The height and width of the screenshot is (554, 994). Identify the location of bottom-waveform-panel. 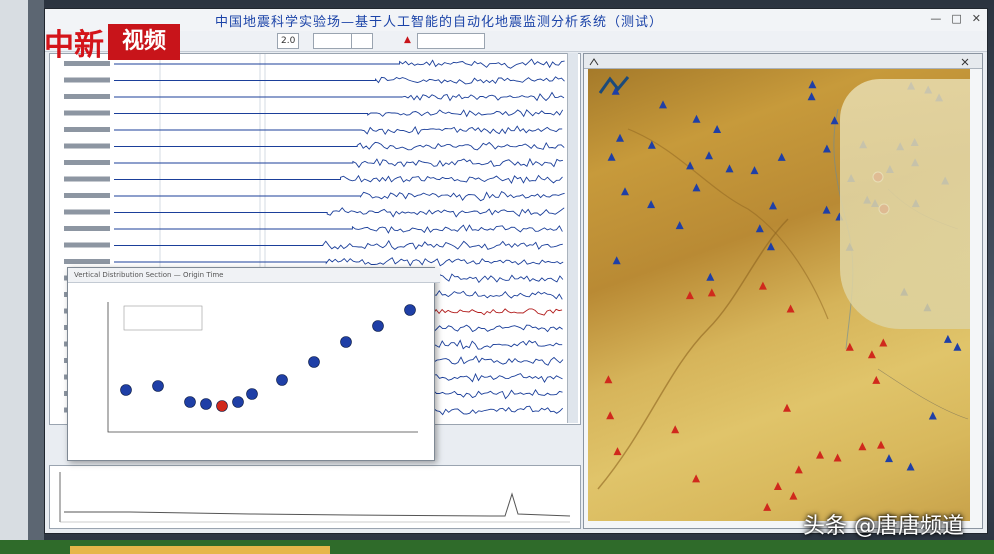
(315, 497).